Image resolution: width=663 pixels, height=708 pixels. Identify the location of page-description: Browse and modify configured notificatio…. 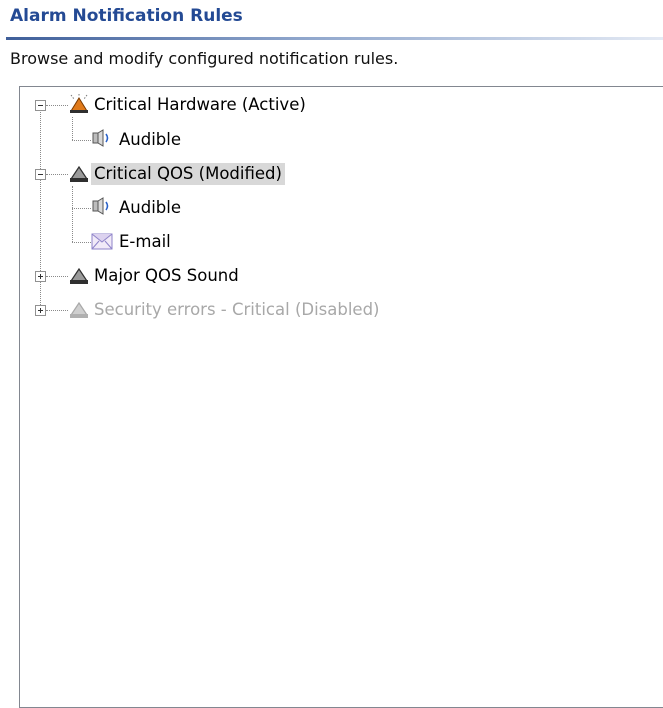
(204, 58).